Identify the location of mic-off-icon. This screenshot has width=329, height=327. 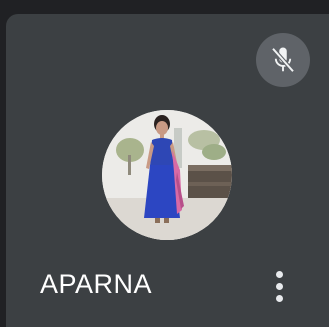
(283, 60).